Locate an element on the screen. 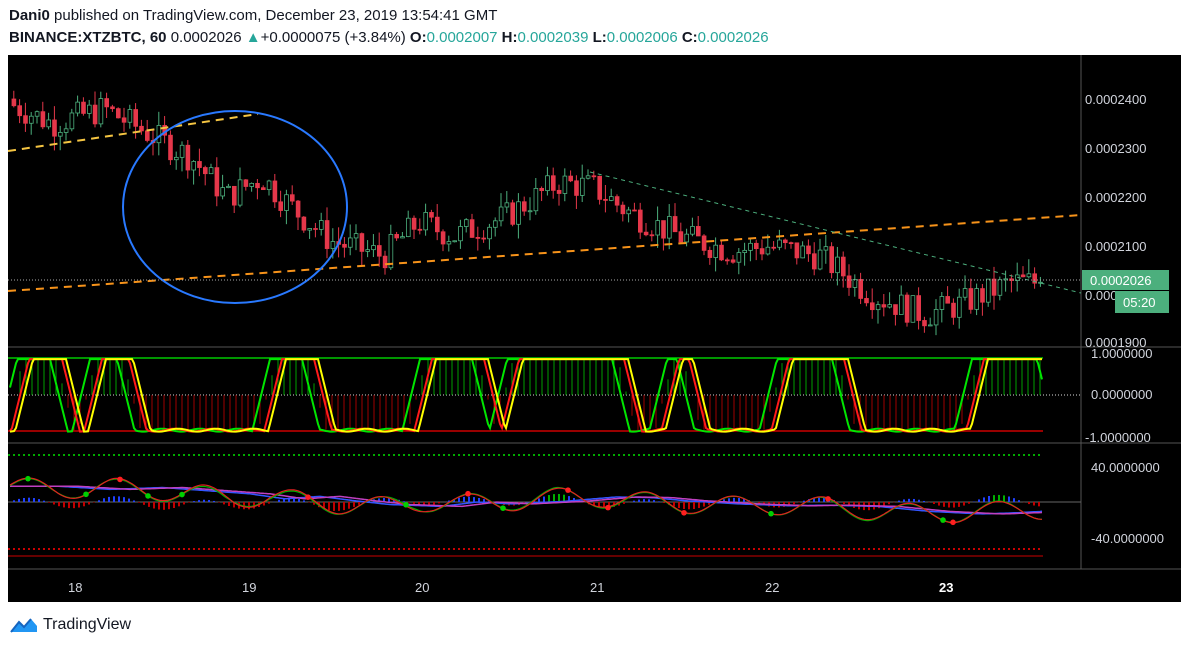 This screenshot has height=649, width=1189. author-name: Dani0 is located at coordinates (29, 15).